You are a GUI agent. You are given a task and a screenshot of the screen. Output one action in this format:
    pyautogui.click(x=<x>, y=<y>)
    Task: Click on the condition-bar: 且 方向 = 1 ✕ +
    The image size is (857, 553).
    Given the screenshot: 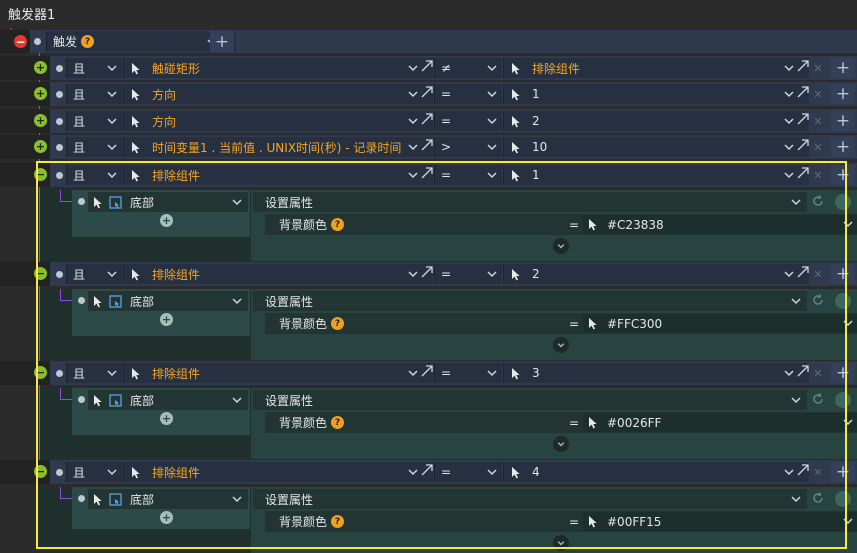 What is the action you would take?
    pyautogui.click(x=453, y=94)
    